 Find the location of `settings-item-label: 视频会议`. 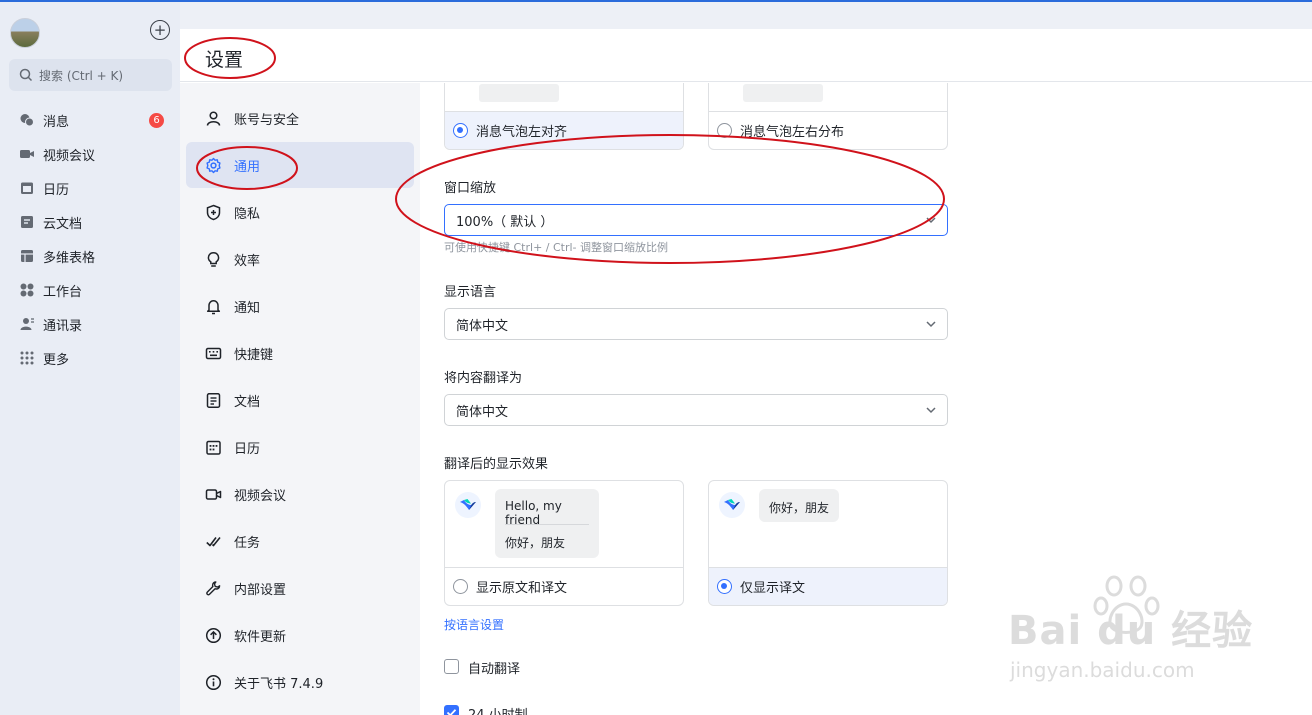

settings-item-label: 视频会议 is located at coordinates (260, 496).